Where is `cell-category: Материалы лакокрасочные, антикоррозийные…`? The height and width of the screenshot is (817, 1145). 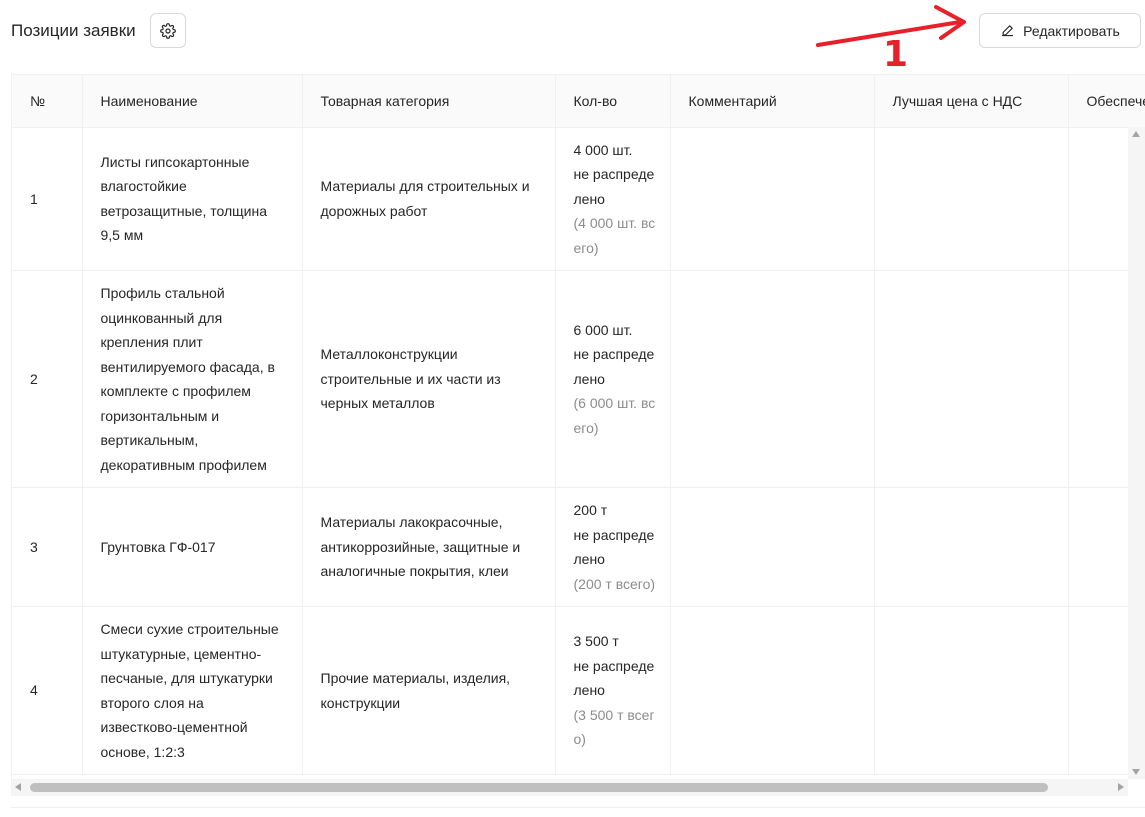 cell-category: Материалы лакокрасочные, антикоррозийные… is located at coordinates (429, 547).